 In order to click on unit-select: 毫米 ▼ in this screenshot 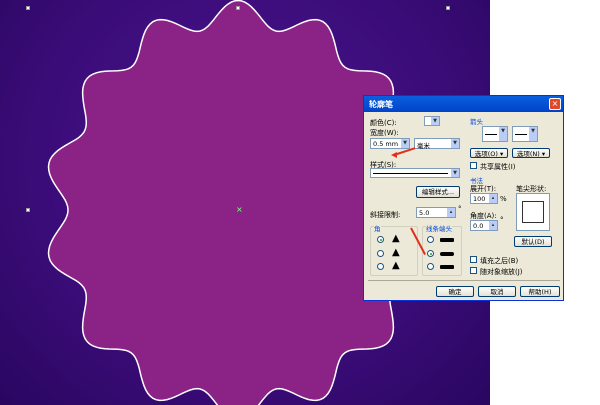, I will do `click(437, 144)`.